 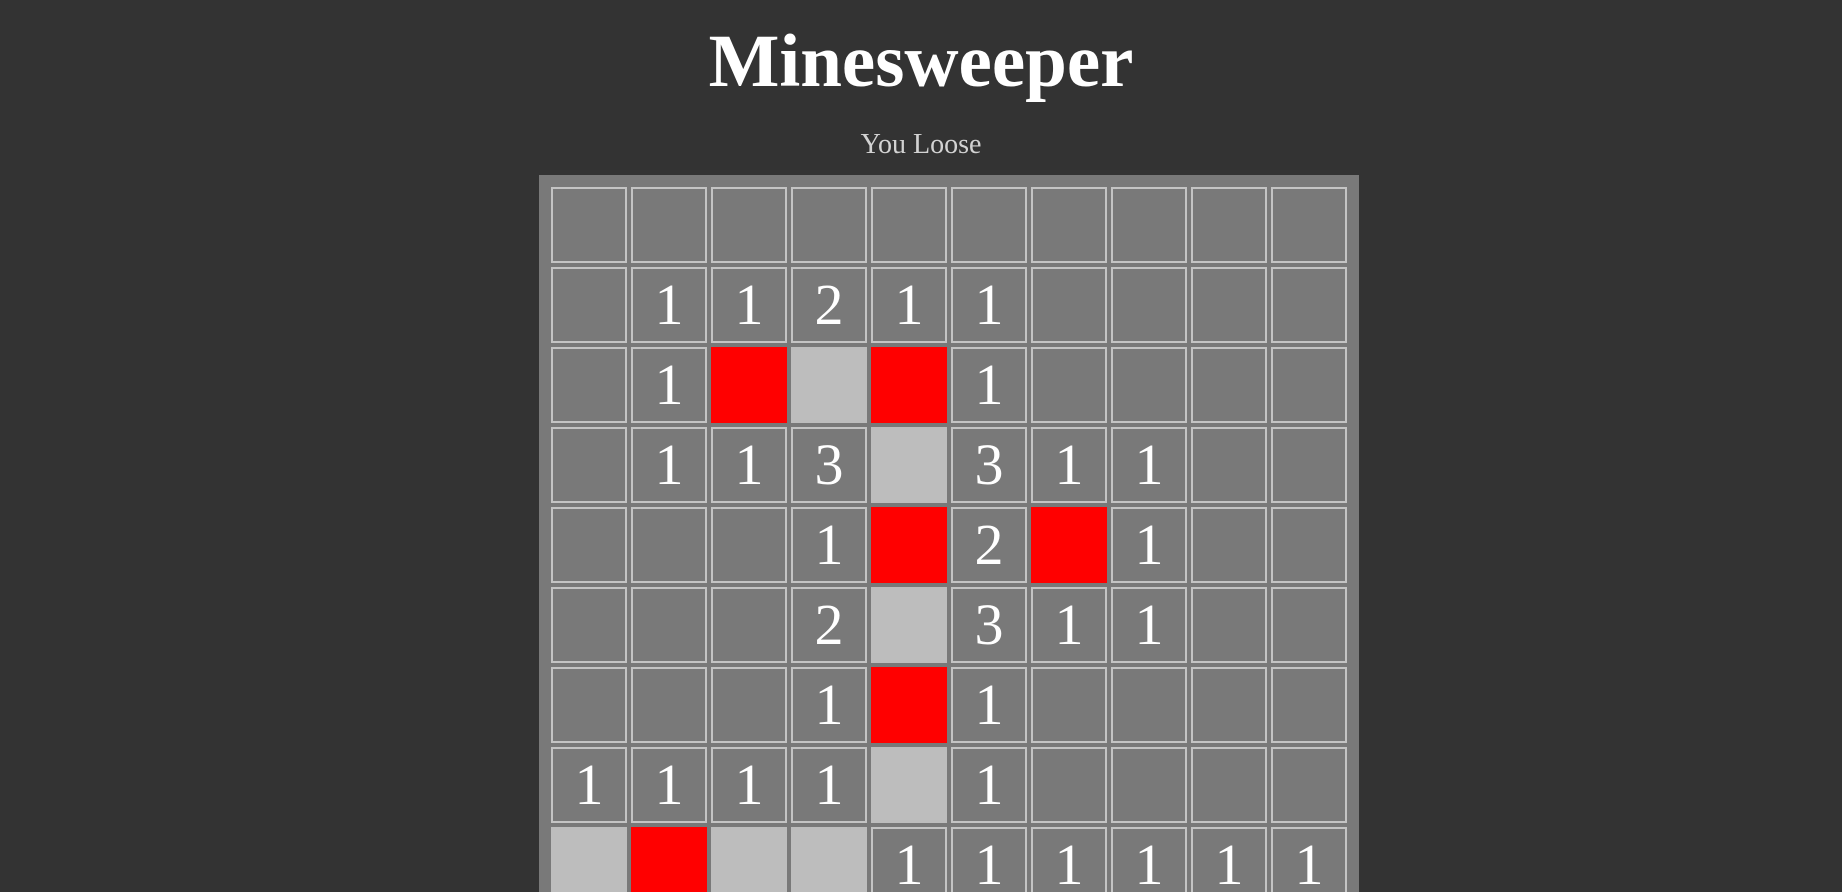 I want to click on game-status: You Loose, so click(x=921, y=144).